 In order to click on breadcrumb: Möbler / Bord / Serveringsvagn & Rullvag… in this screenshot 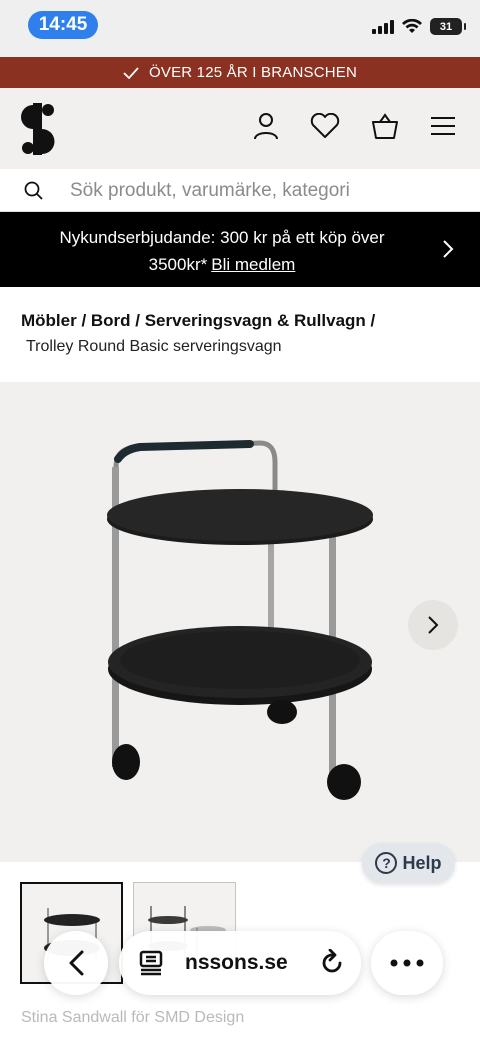, I will do `click(240, 334)`.